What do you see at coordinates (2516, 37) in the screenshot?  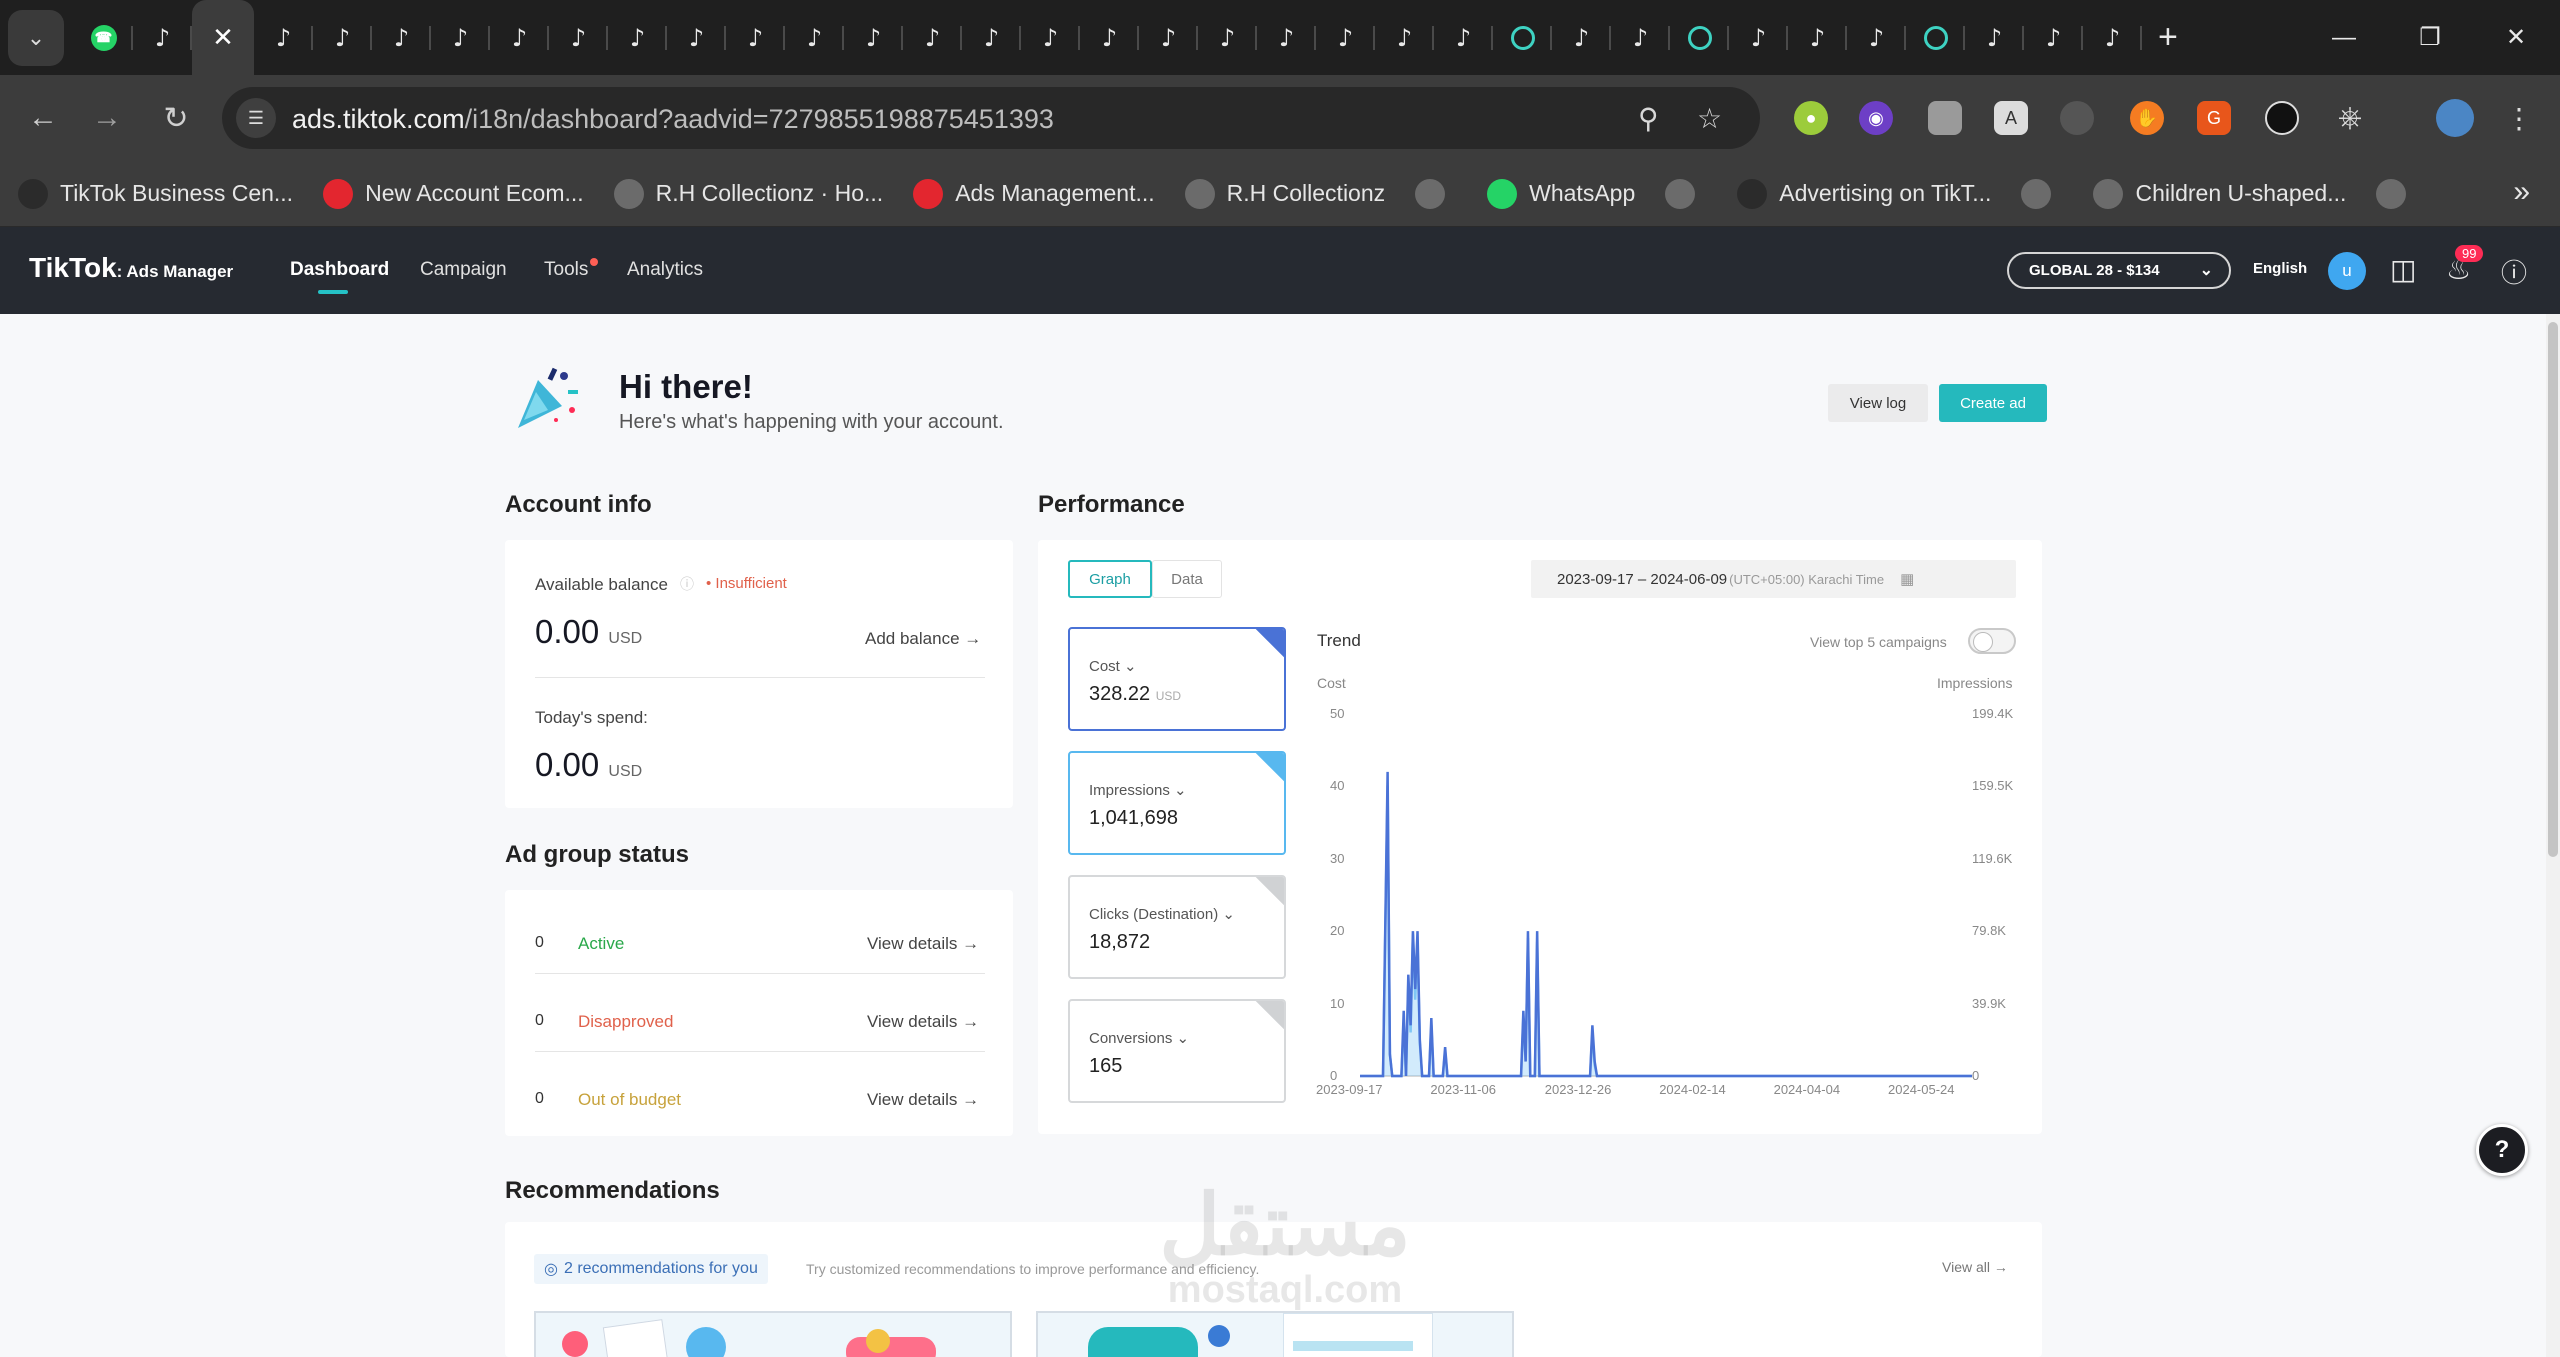 I see `close-window-button: ✕` at bounding box center [2516, 37].